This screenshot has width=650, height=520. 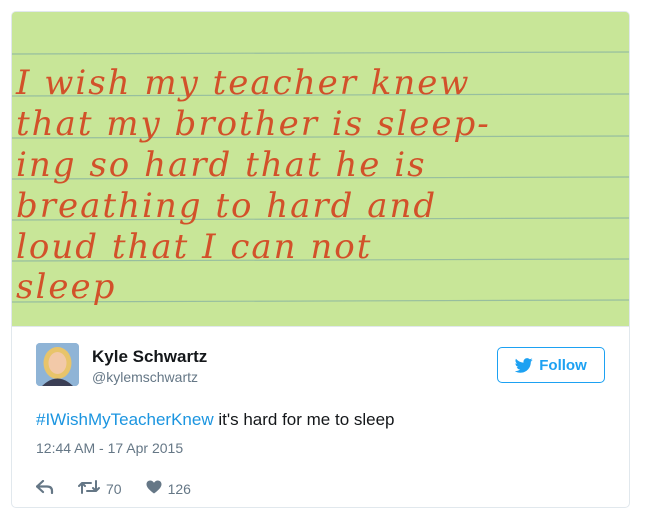 What do you see at coordinates (149, 357) in the screenshot?
I see `author-name: Kyle Schwartz` at bounding box center [149, 357].